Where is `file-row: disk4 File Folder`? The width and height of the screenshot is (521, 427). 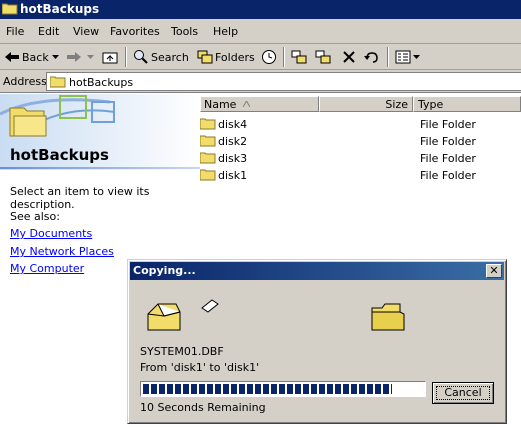 file-row: disk4 File Folder is located at coordinates (360, 124).